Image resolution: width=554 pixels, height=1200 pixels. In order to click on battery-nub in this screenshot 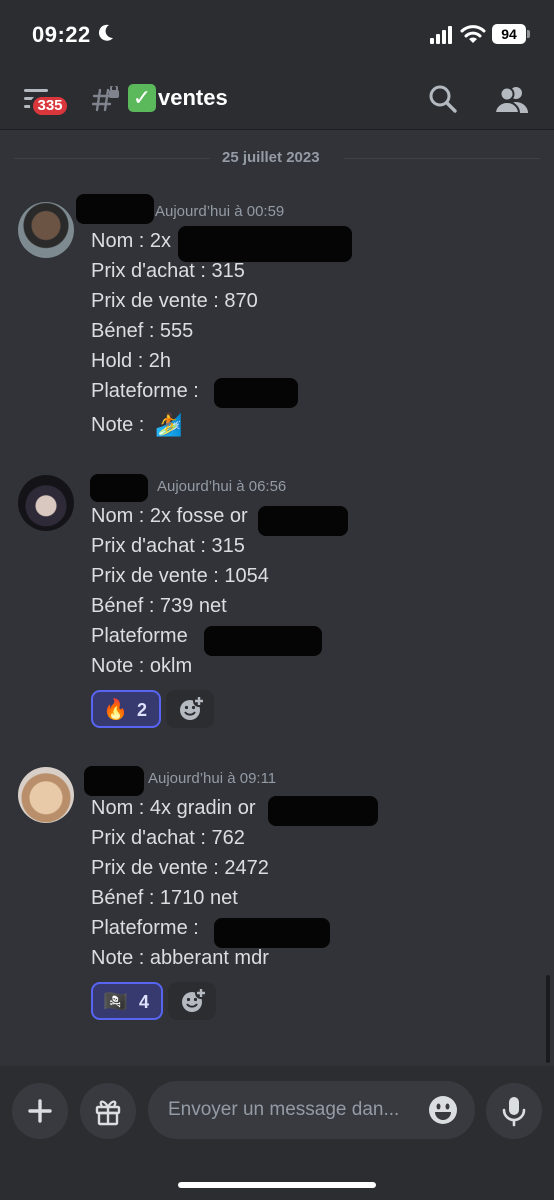, I will do `click(528, 34)`.